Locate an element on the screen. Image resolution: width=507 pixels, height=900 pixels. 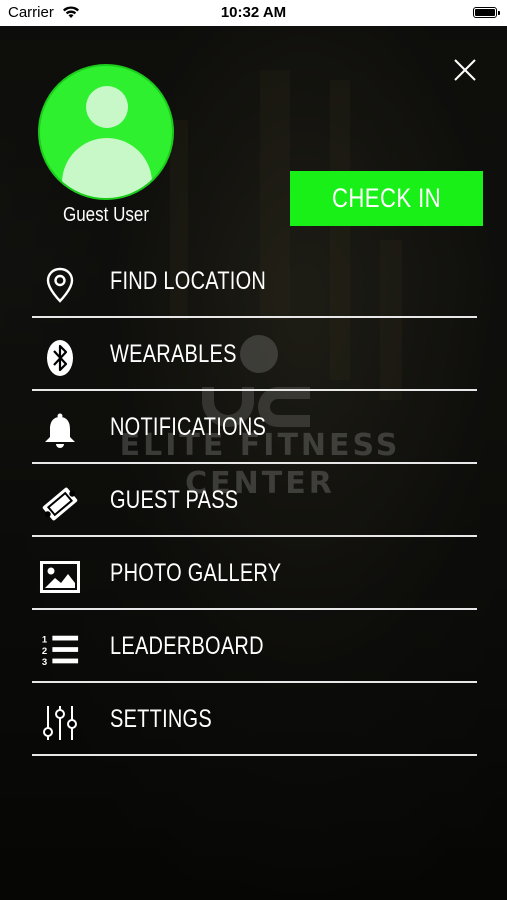
menu-item-photo-gallery: PHOTO GALLERY is located at coordinates (254, 574).